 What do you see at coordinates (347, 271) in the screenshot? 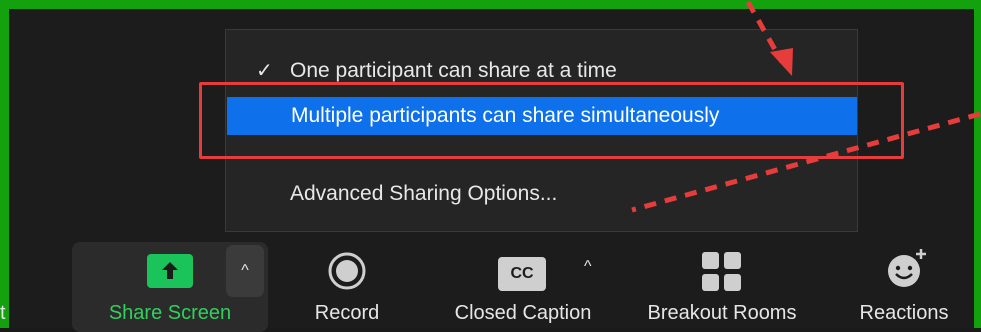
I see `record-icon` at bounding box center [347, 271].